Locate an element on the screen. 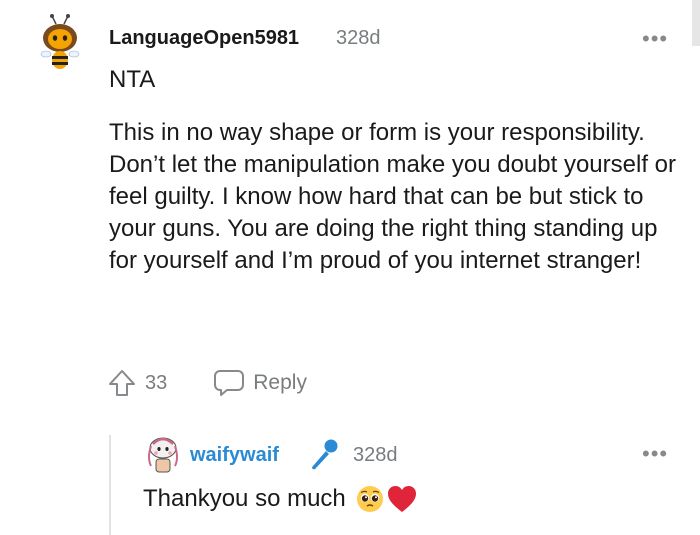 This screenshot has width=700, height=535. scrollbar is located at coordinates (696, 23).